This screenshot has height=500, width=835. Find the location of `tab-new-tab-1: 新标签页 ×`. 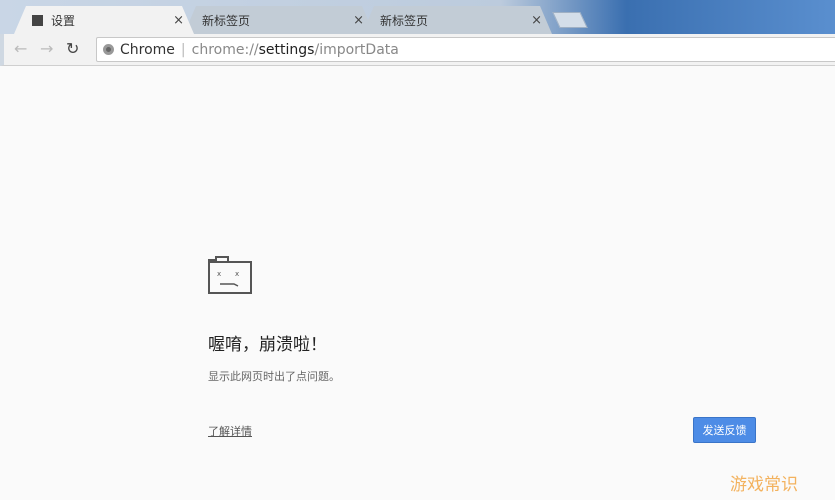

tab-new-tab-1: 新标签页 × is located at coordinates (279, 20).